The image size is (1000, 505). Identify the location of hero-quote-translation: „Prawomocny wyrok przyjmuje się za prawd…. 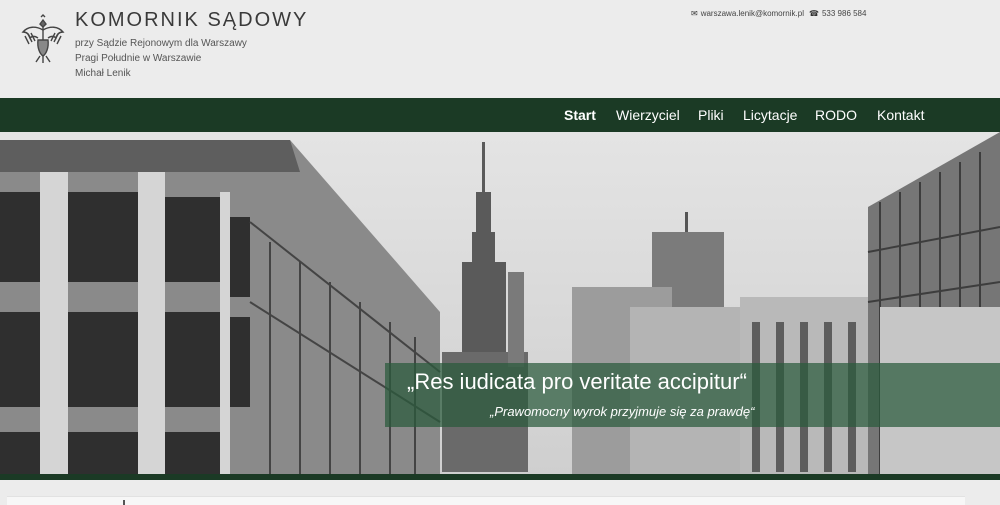
(622, 411).